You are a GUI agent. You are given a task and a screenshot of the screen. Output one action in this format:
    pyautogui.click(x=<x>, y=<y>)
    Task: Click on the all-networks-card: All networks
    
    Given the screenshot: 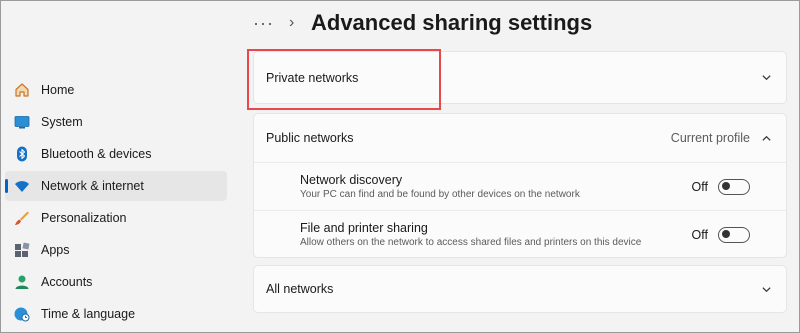 What is the action you would take?
    pyautogui.click(x=520, y=289)
    